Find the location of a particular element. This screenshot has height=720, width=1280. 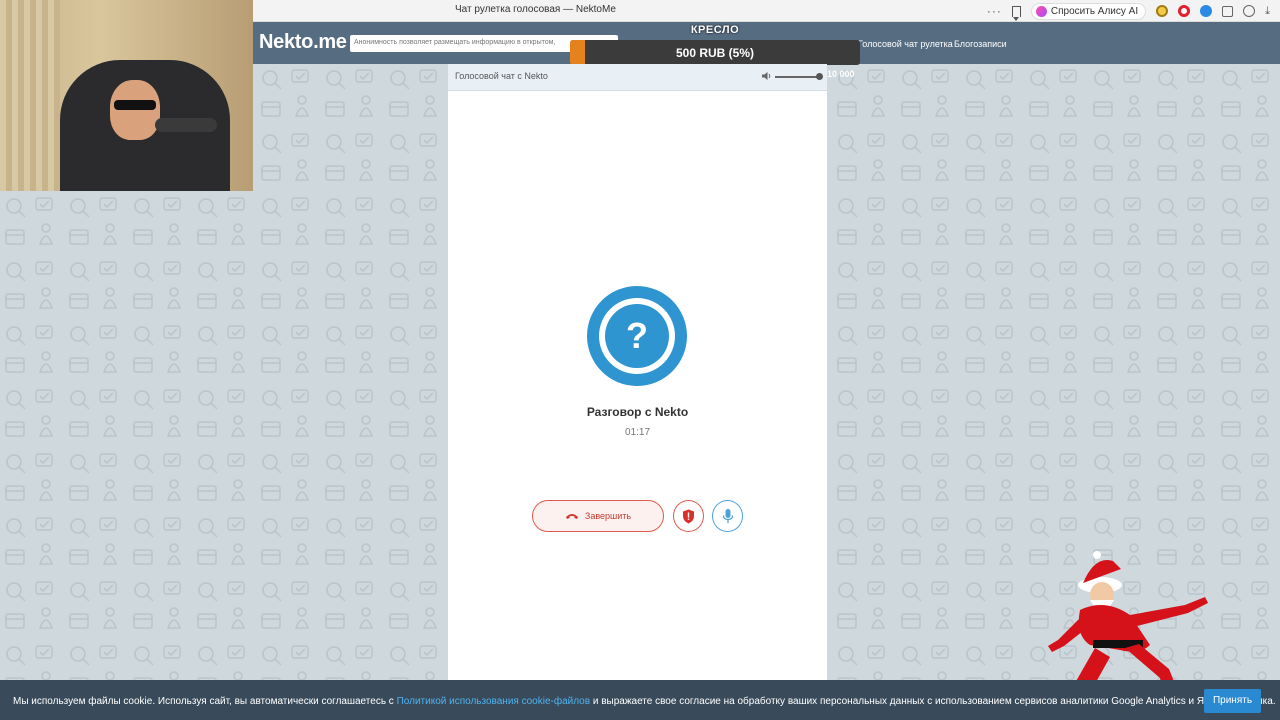

webcam-glasses is located at coordinates (135, 105).